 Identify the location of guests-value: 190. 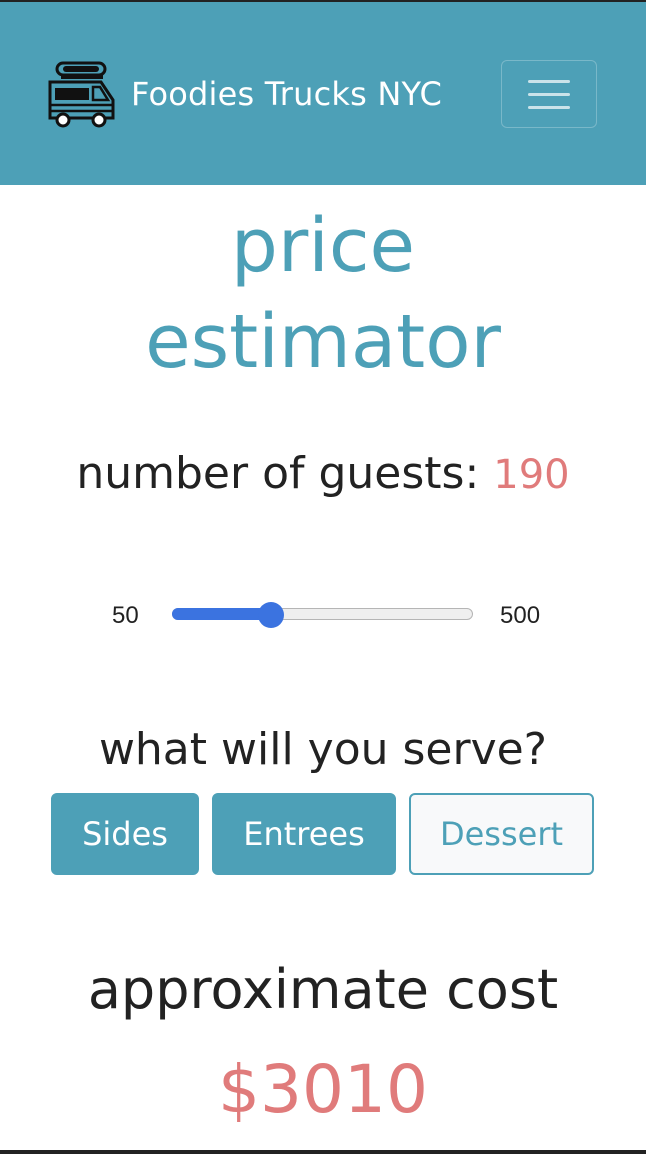
(531, 475).